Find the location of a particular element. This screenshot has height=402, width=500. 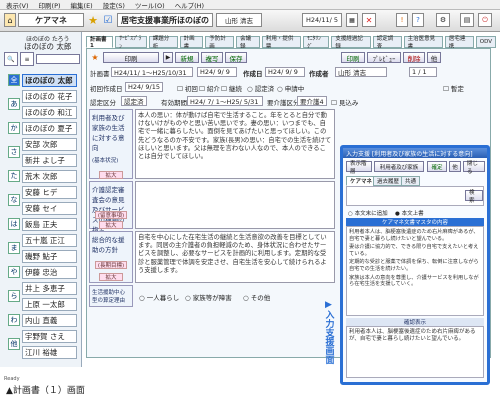

patient-list-item: 上原 一太郎 is located at coordinates (49, 304).